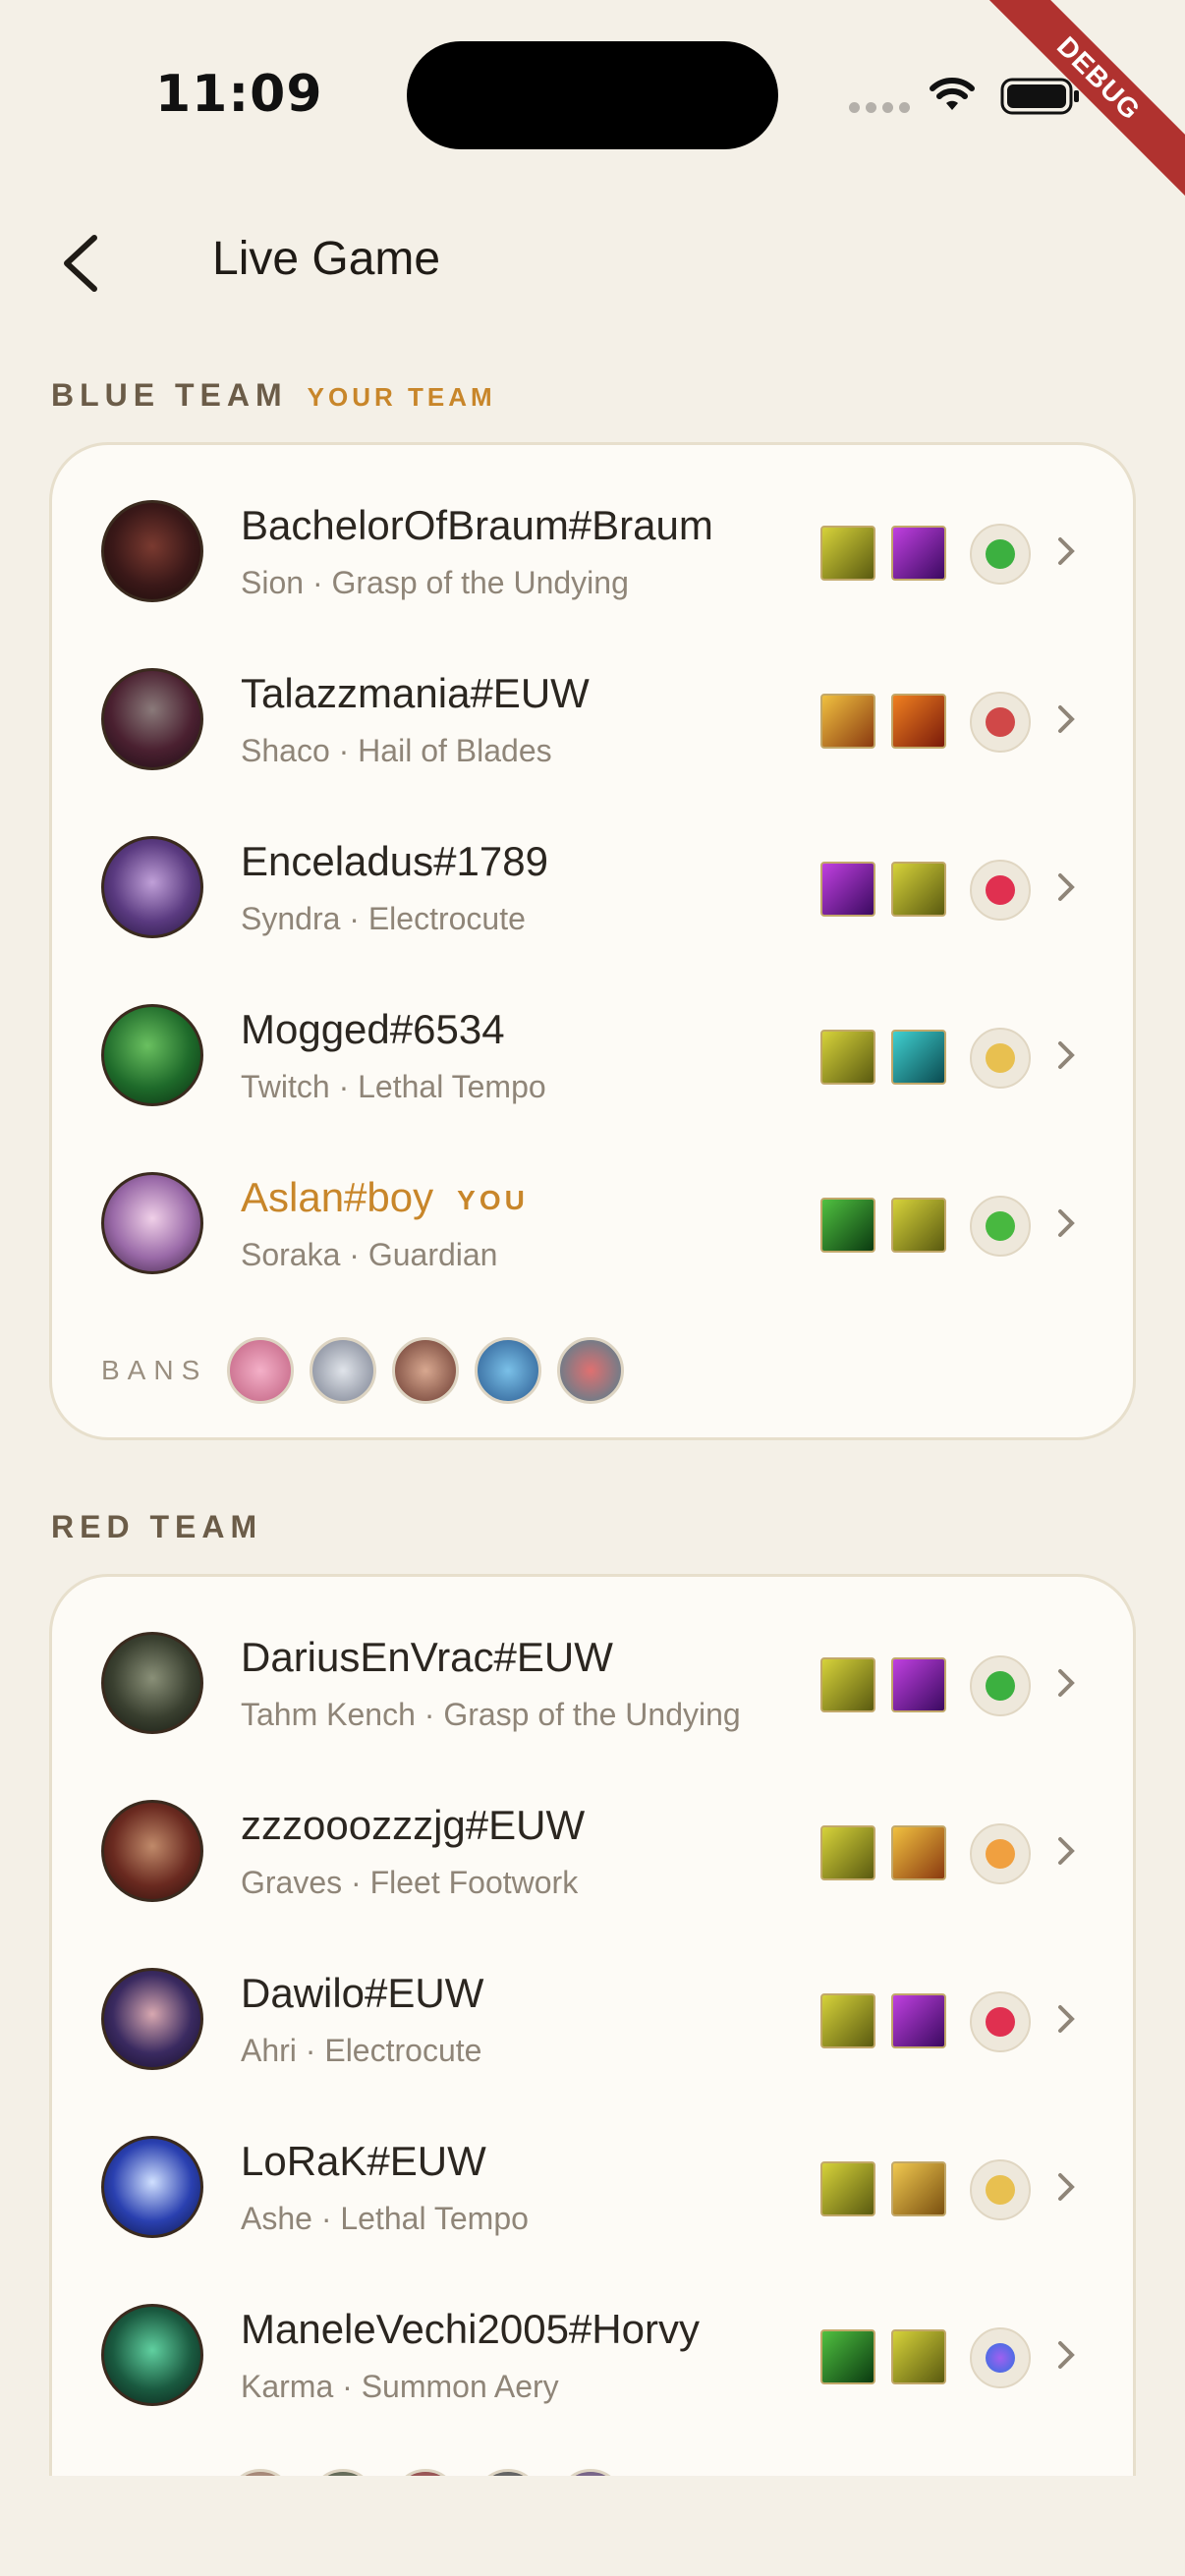 This screenshot has height=2576, width=1185. What do you see at coordinates (370, 1254) in the screenshot?
I see `player-champion-rune: Soraka · Guardian` at bounding box center [370, 1254].